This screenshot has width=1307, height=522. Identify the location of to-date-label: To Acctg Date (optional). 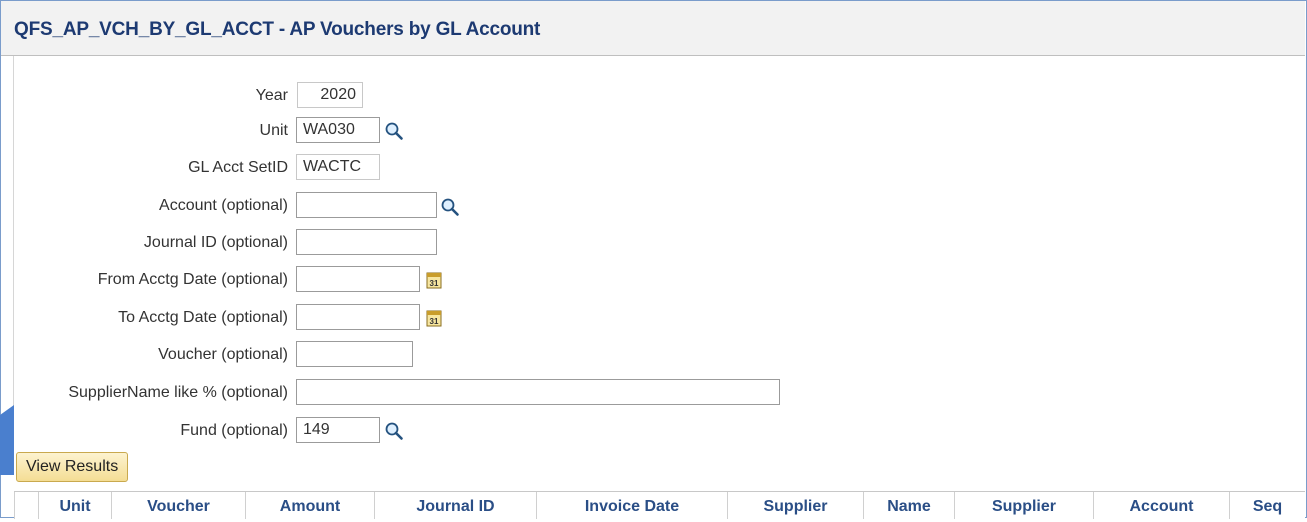
(203, 317).